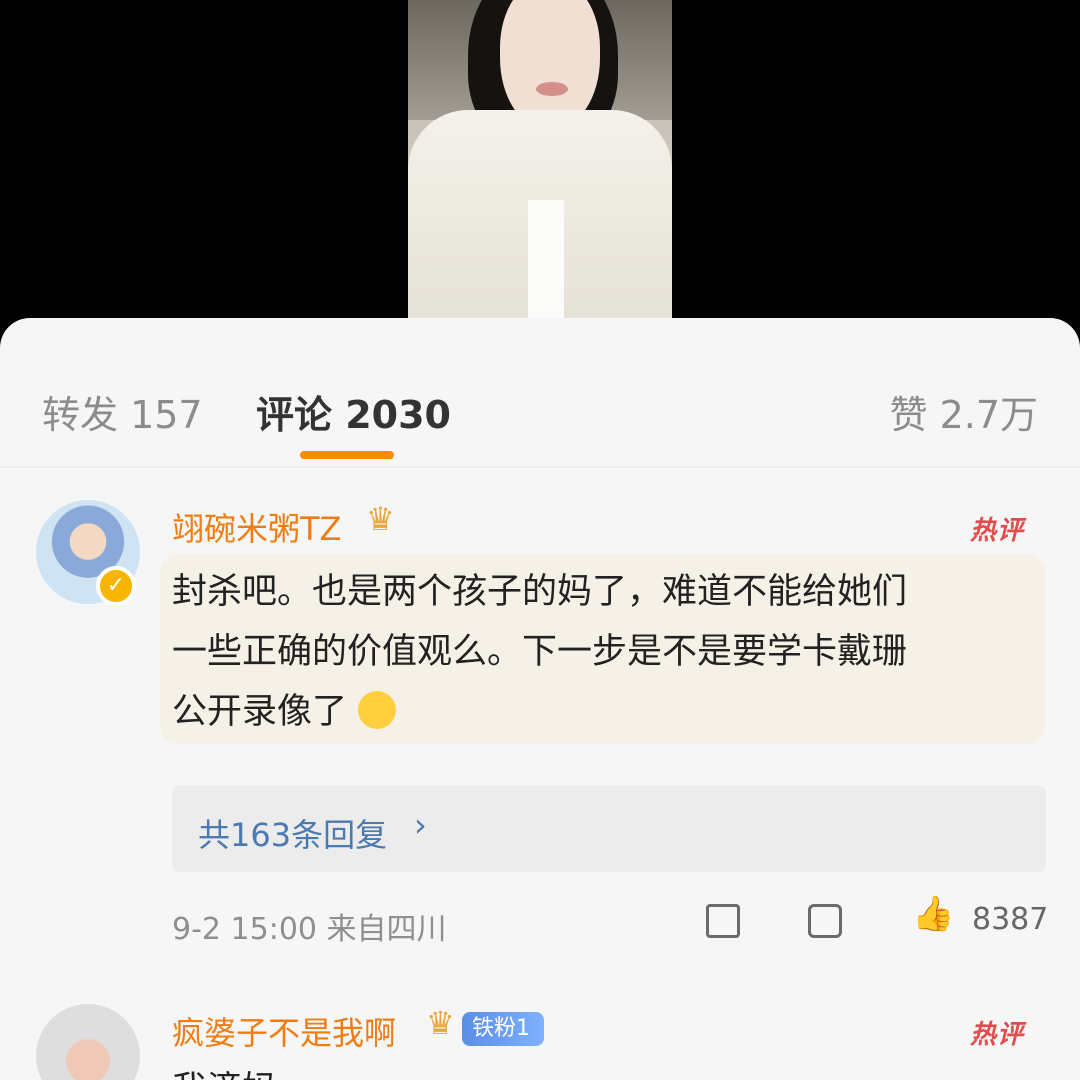  Describe the element at coordinates (609, 829) in the screenshot. I see `replies-button: 共163条回复 ›` at that location.